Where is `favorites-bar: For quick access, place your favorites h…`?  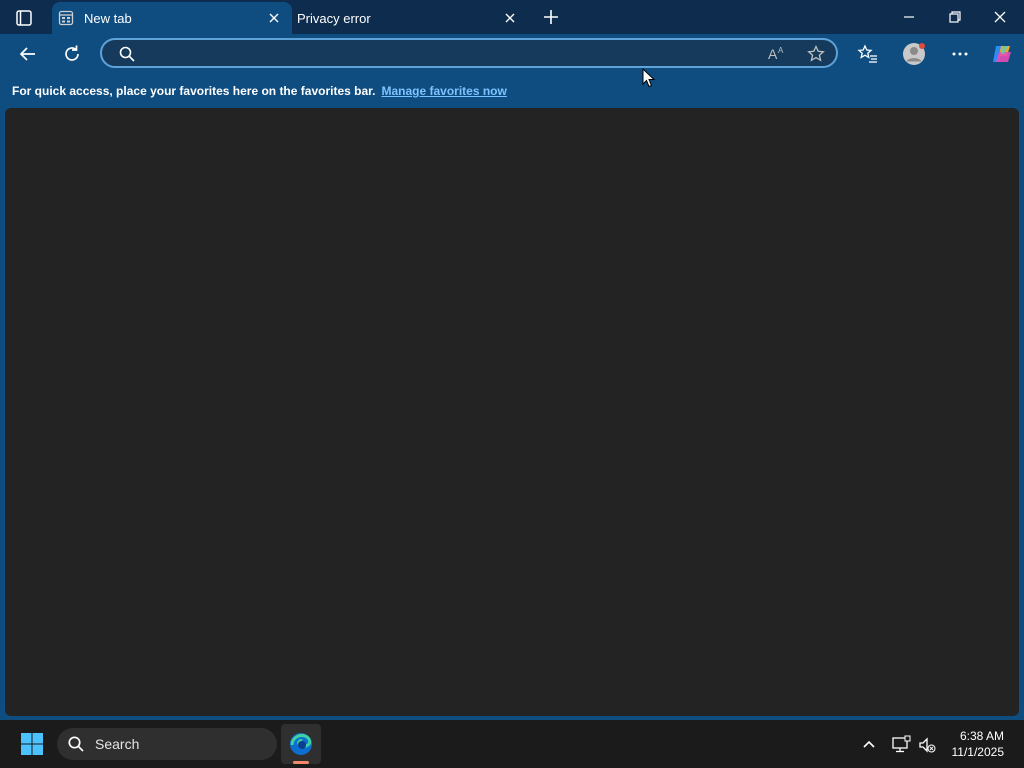
favorites-bar: For quick access, place your favorites h… is located at coordinates (512, 91).